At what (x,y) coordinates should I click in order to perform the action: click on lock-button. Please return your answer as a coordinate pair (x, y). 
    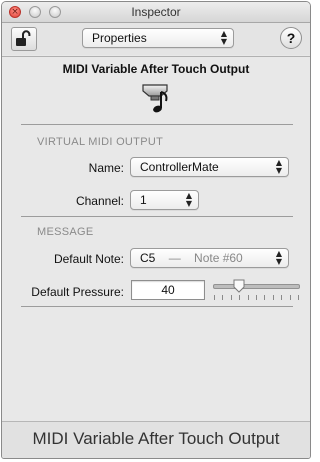
    Looking at the image, I should click on (24, 39).